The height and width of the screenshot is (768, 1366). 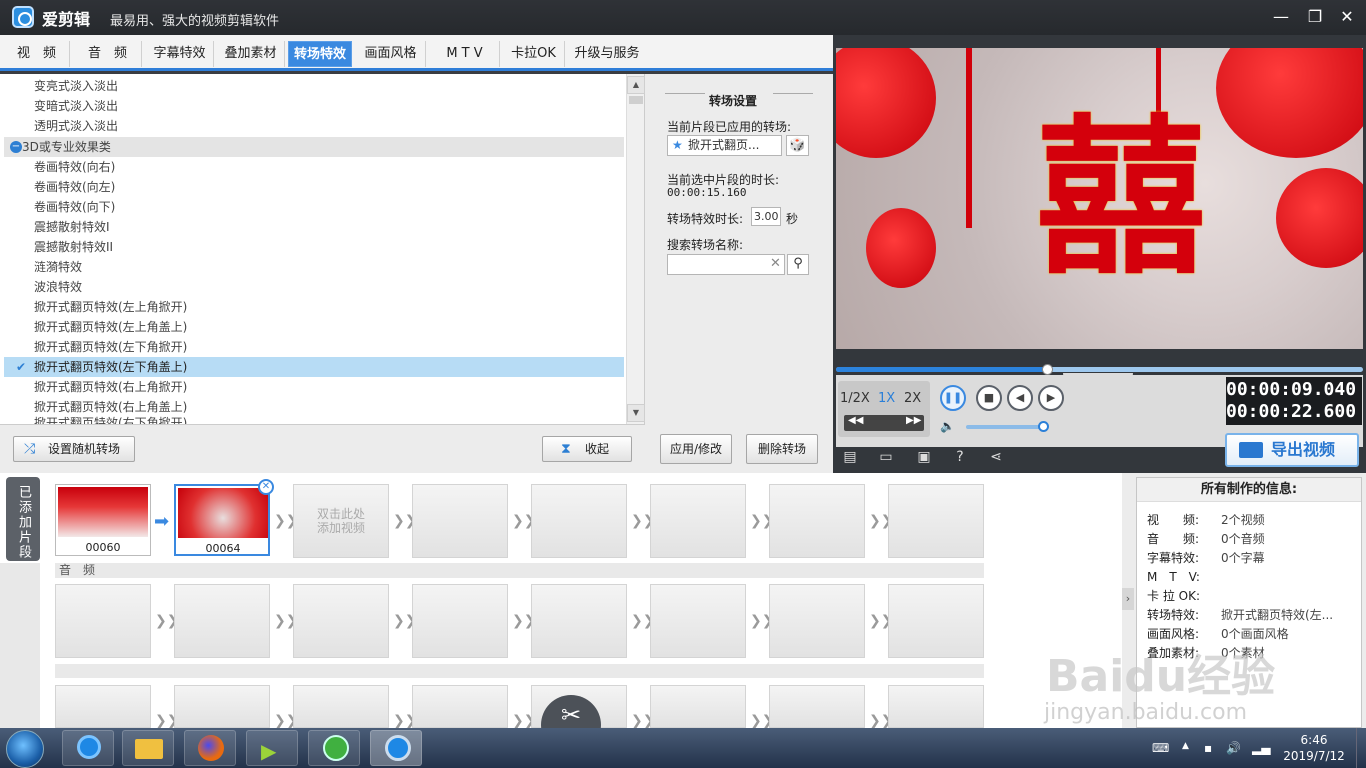 I want to click on tab-overlay: 叠加素材, so click(x=251, y=54).